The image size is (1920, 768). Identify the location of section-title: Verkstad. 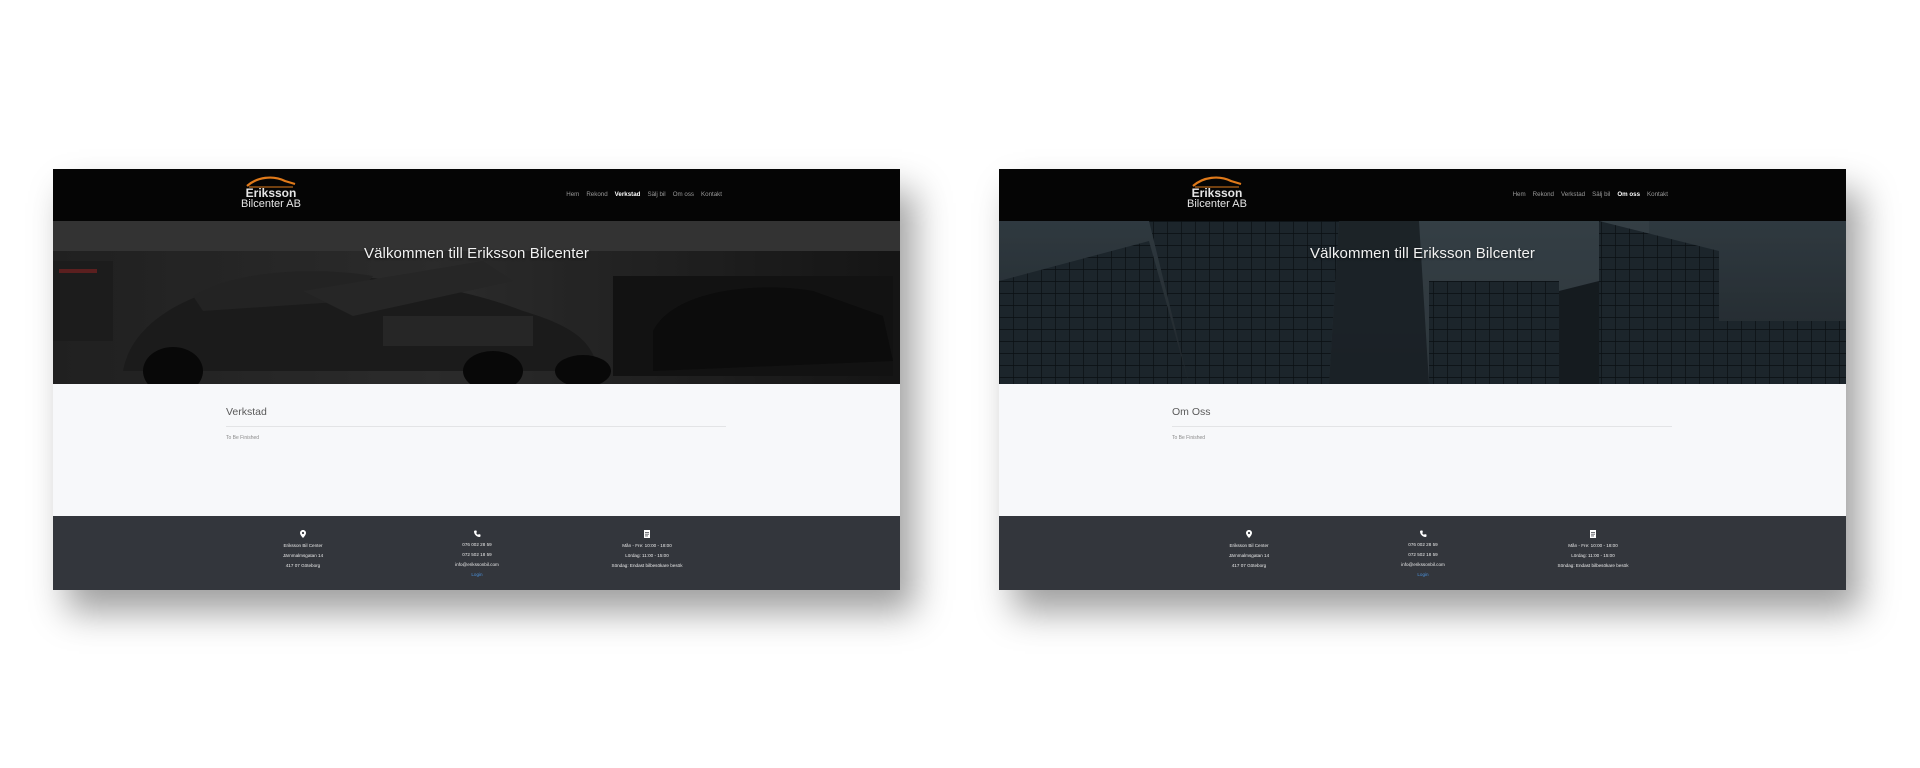
(246, 412).